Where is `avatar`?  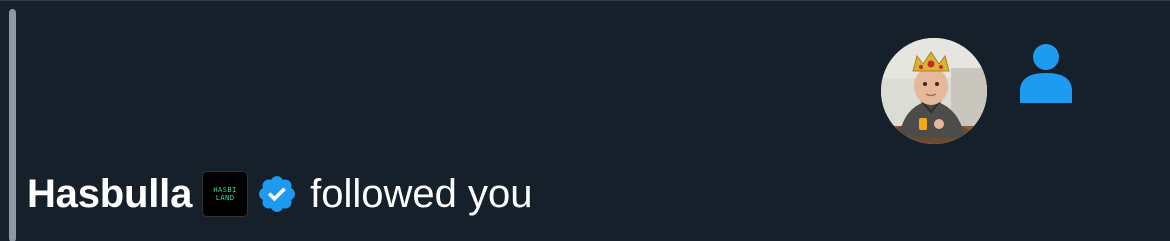
avatar is located at coordinates (934, 91).